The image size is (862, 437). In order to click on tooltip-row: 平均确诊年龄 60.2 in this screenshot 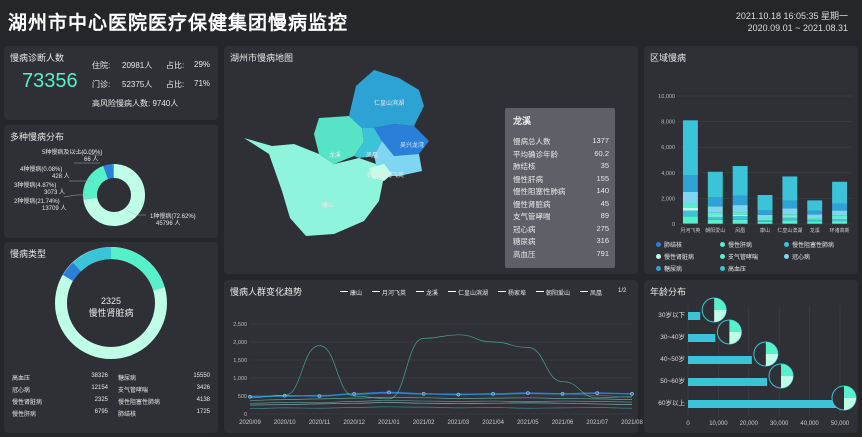, I will do `click(561, 154)`.